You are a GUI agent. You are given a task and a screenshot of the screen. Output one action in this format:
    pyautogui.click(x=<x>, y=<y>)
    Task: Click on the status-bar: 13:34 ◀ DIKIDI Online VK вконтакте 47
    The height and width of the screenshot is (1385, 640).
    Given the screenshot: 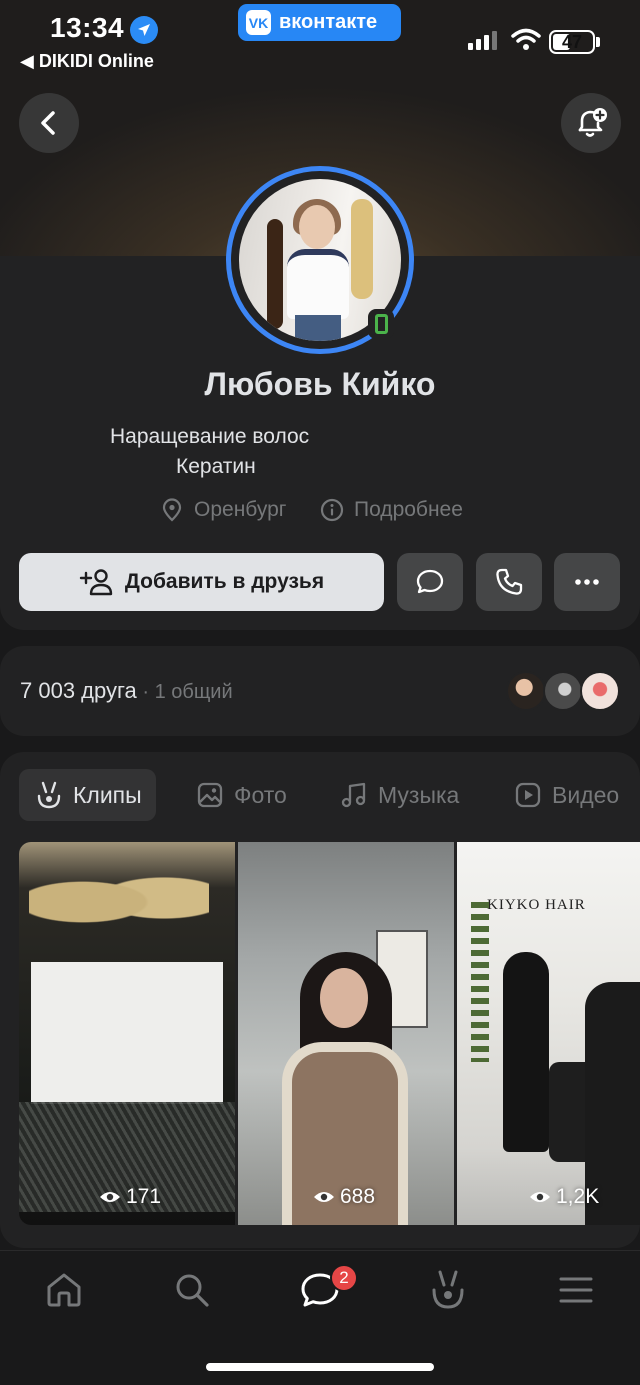 What is the action you would take?
    pyautogui.click(x=320, y=40)
    